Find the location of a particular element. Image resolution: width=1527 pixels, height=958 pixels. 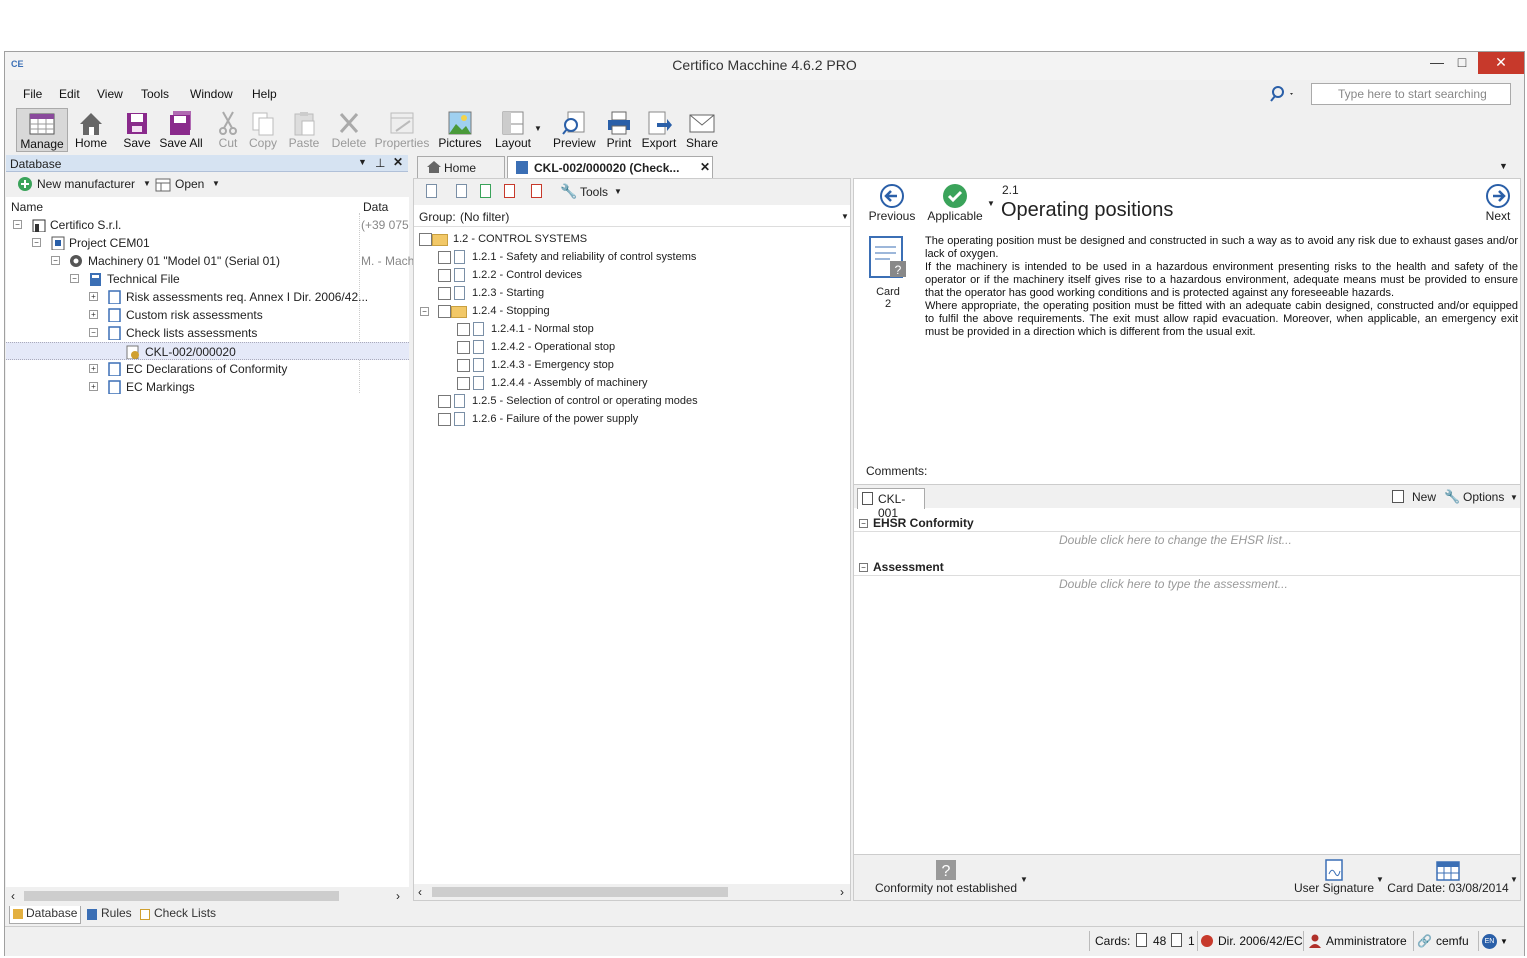

tree-item-company: − Certifico S.r.l. (+39 075 is located at coordinates (207, 225).